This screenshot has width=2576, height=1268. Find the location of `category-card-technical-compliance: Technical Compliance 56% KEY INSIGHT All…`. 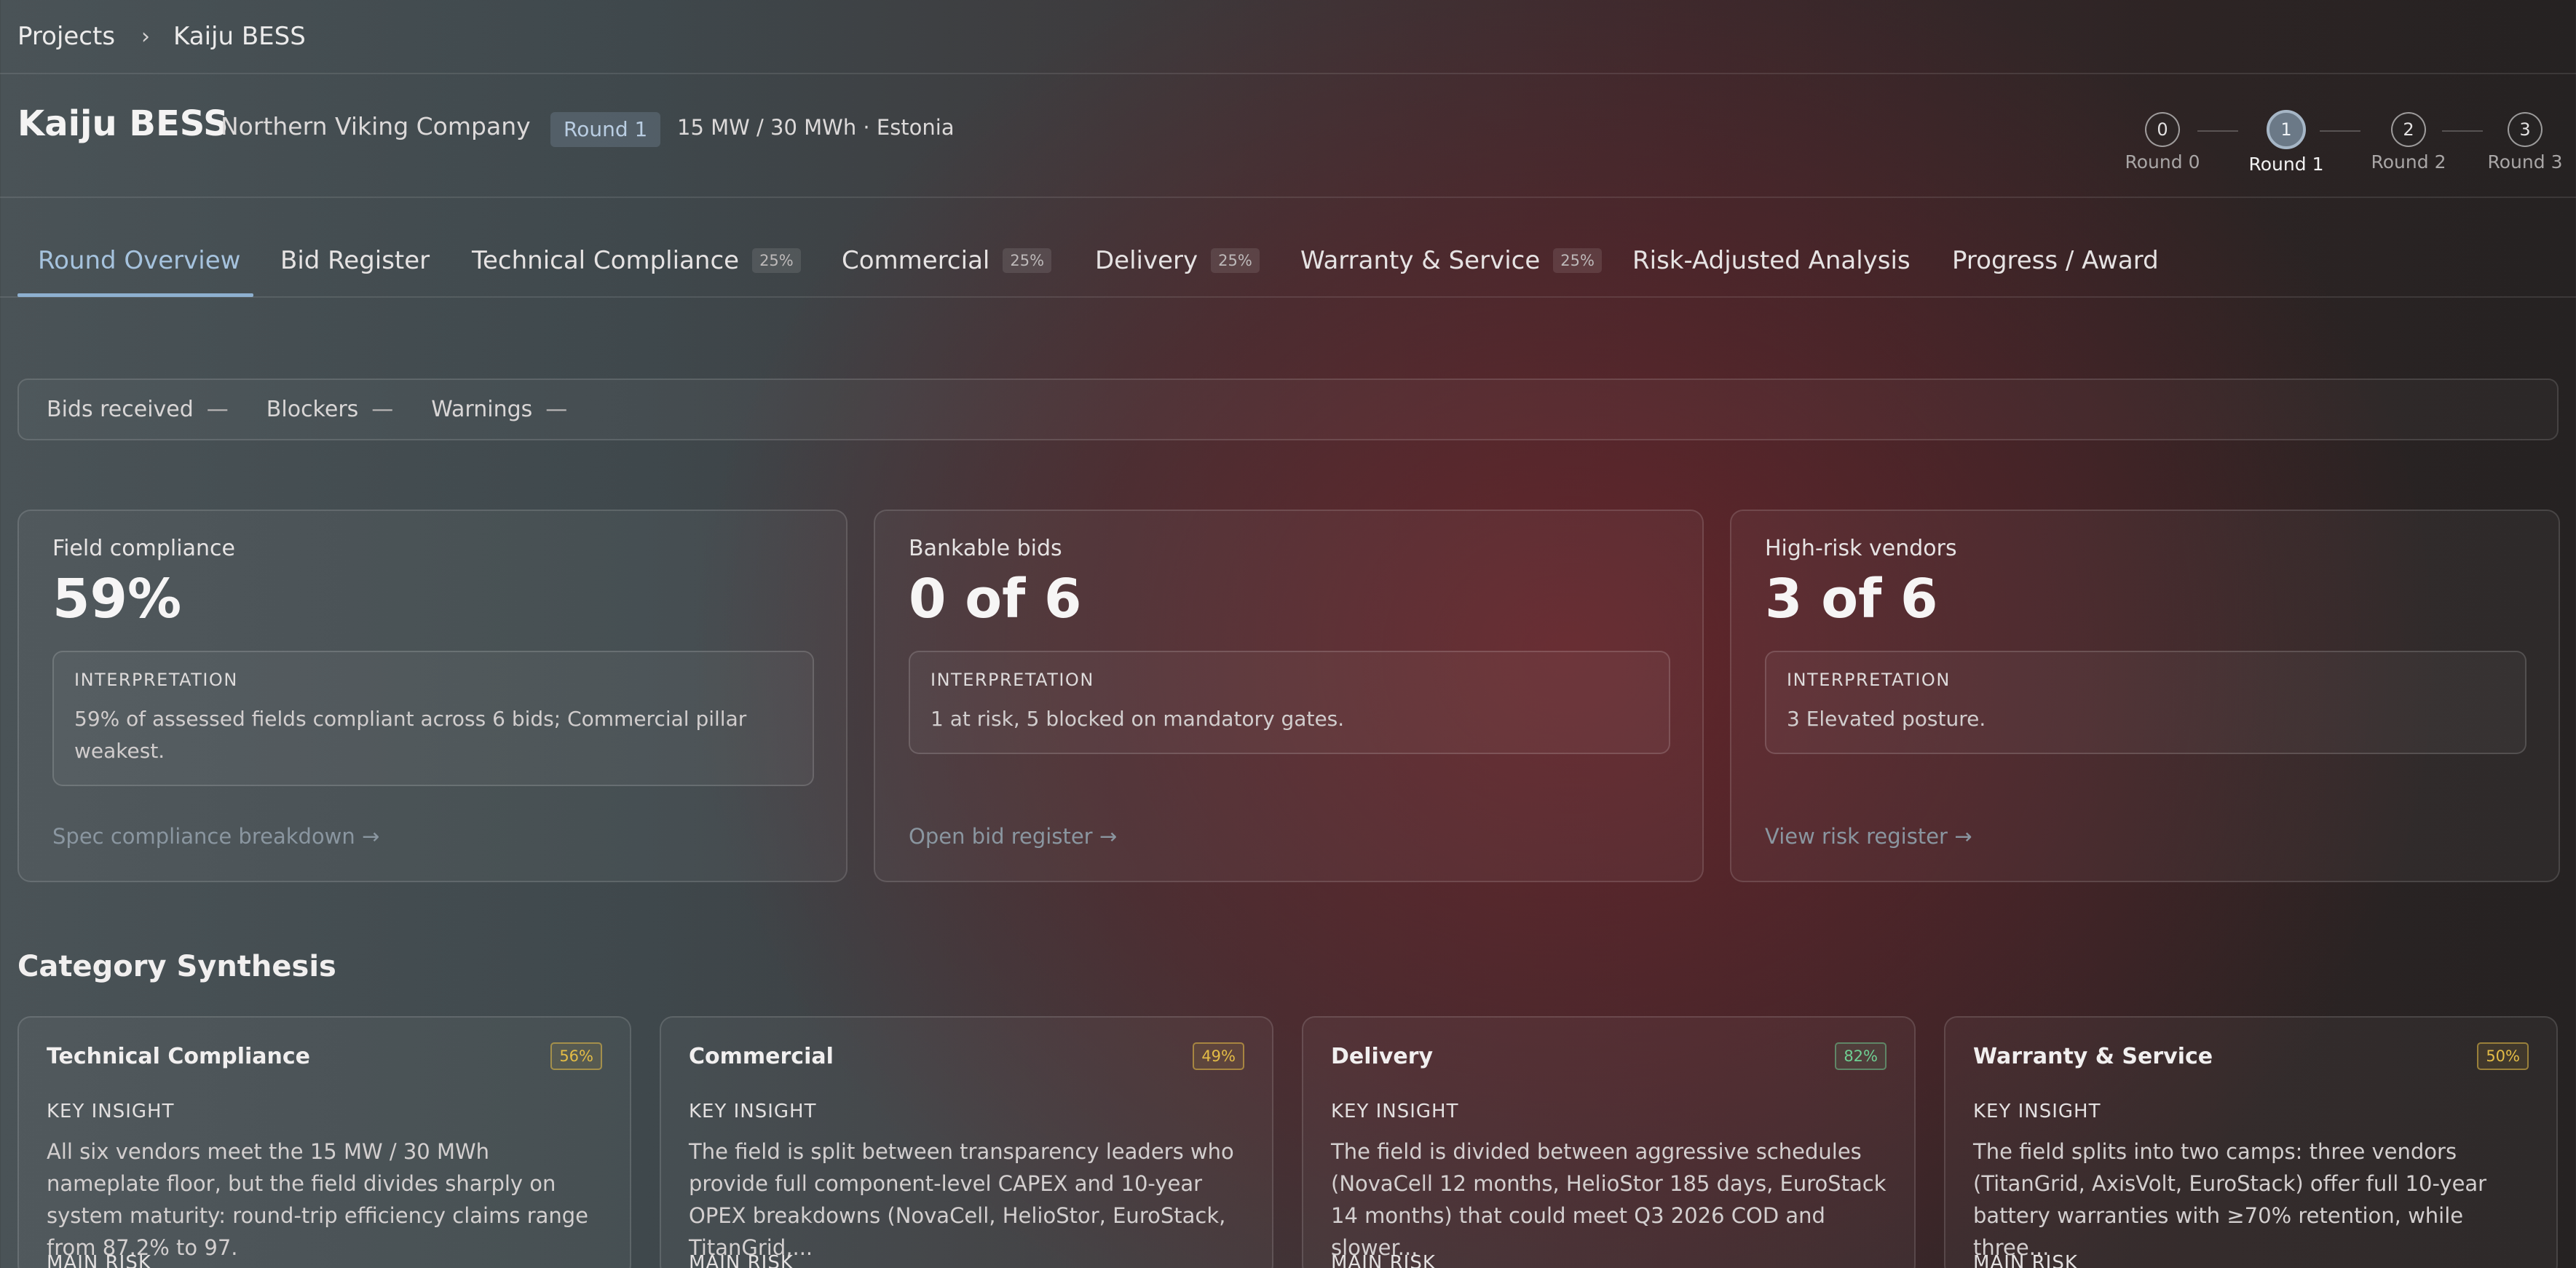

category-card-technical-compliance: Technical Compliance 56% KEY INSIGHT All… is located at coordinates (324, 1142).